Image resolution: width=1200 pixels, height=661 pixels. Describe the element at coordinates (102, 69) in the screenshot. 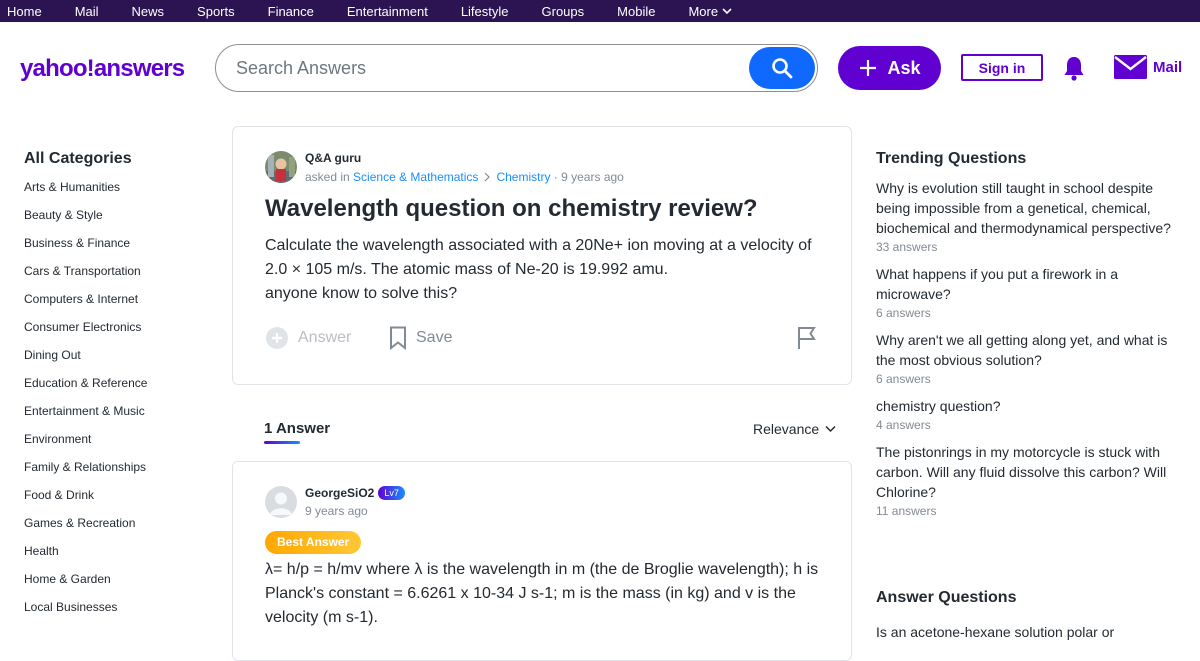

I see `yahoo-answers-logo: yahoo!answers` at that location.